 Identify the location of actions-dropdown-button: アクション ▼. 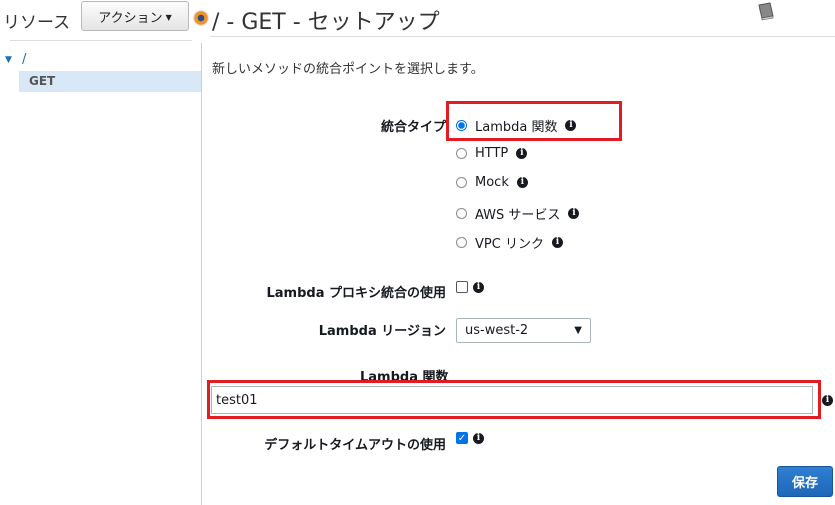
(135, 16).